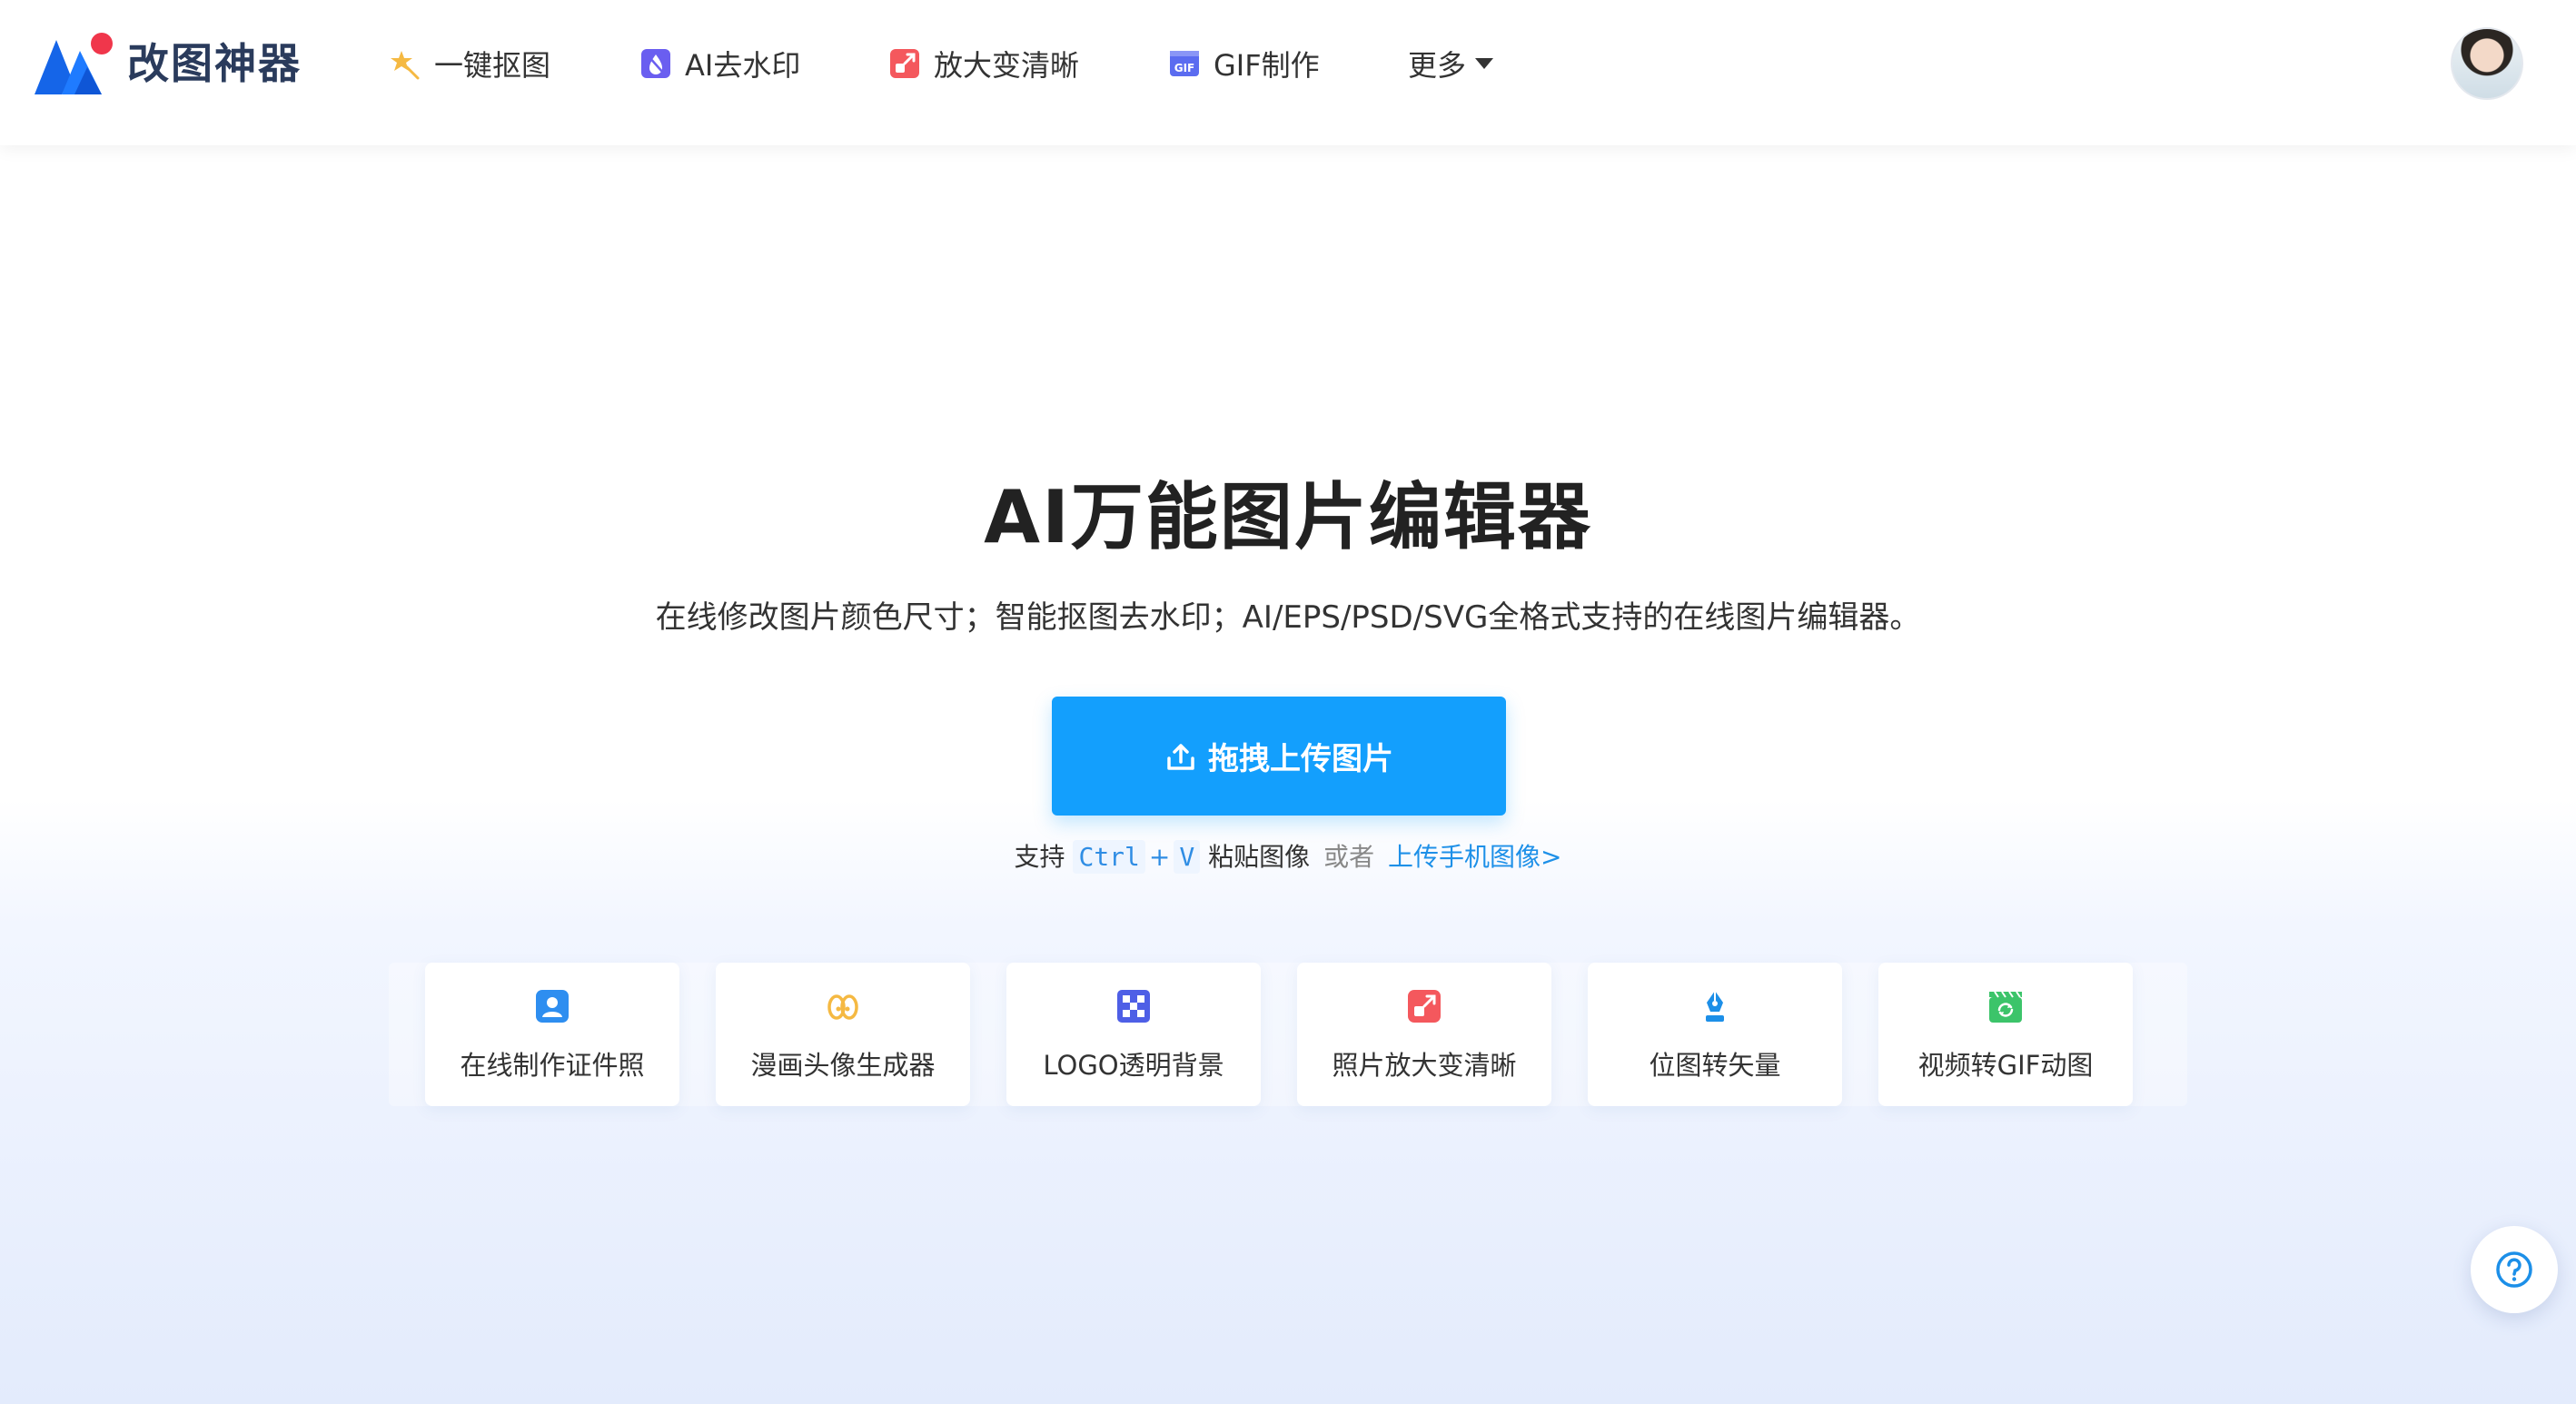  Describe the element at coordinates (1133, 1065) in the screenshot. I see `tool-label: LOGO透明背景` at that location.